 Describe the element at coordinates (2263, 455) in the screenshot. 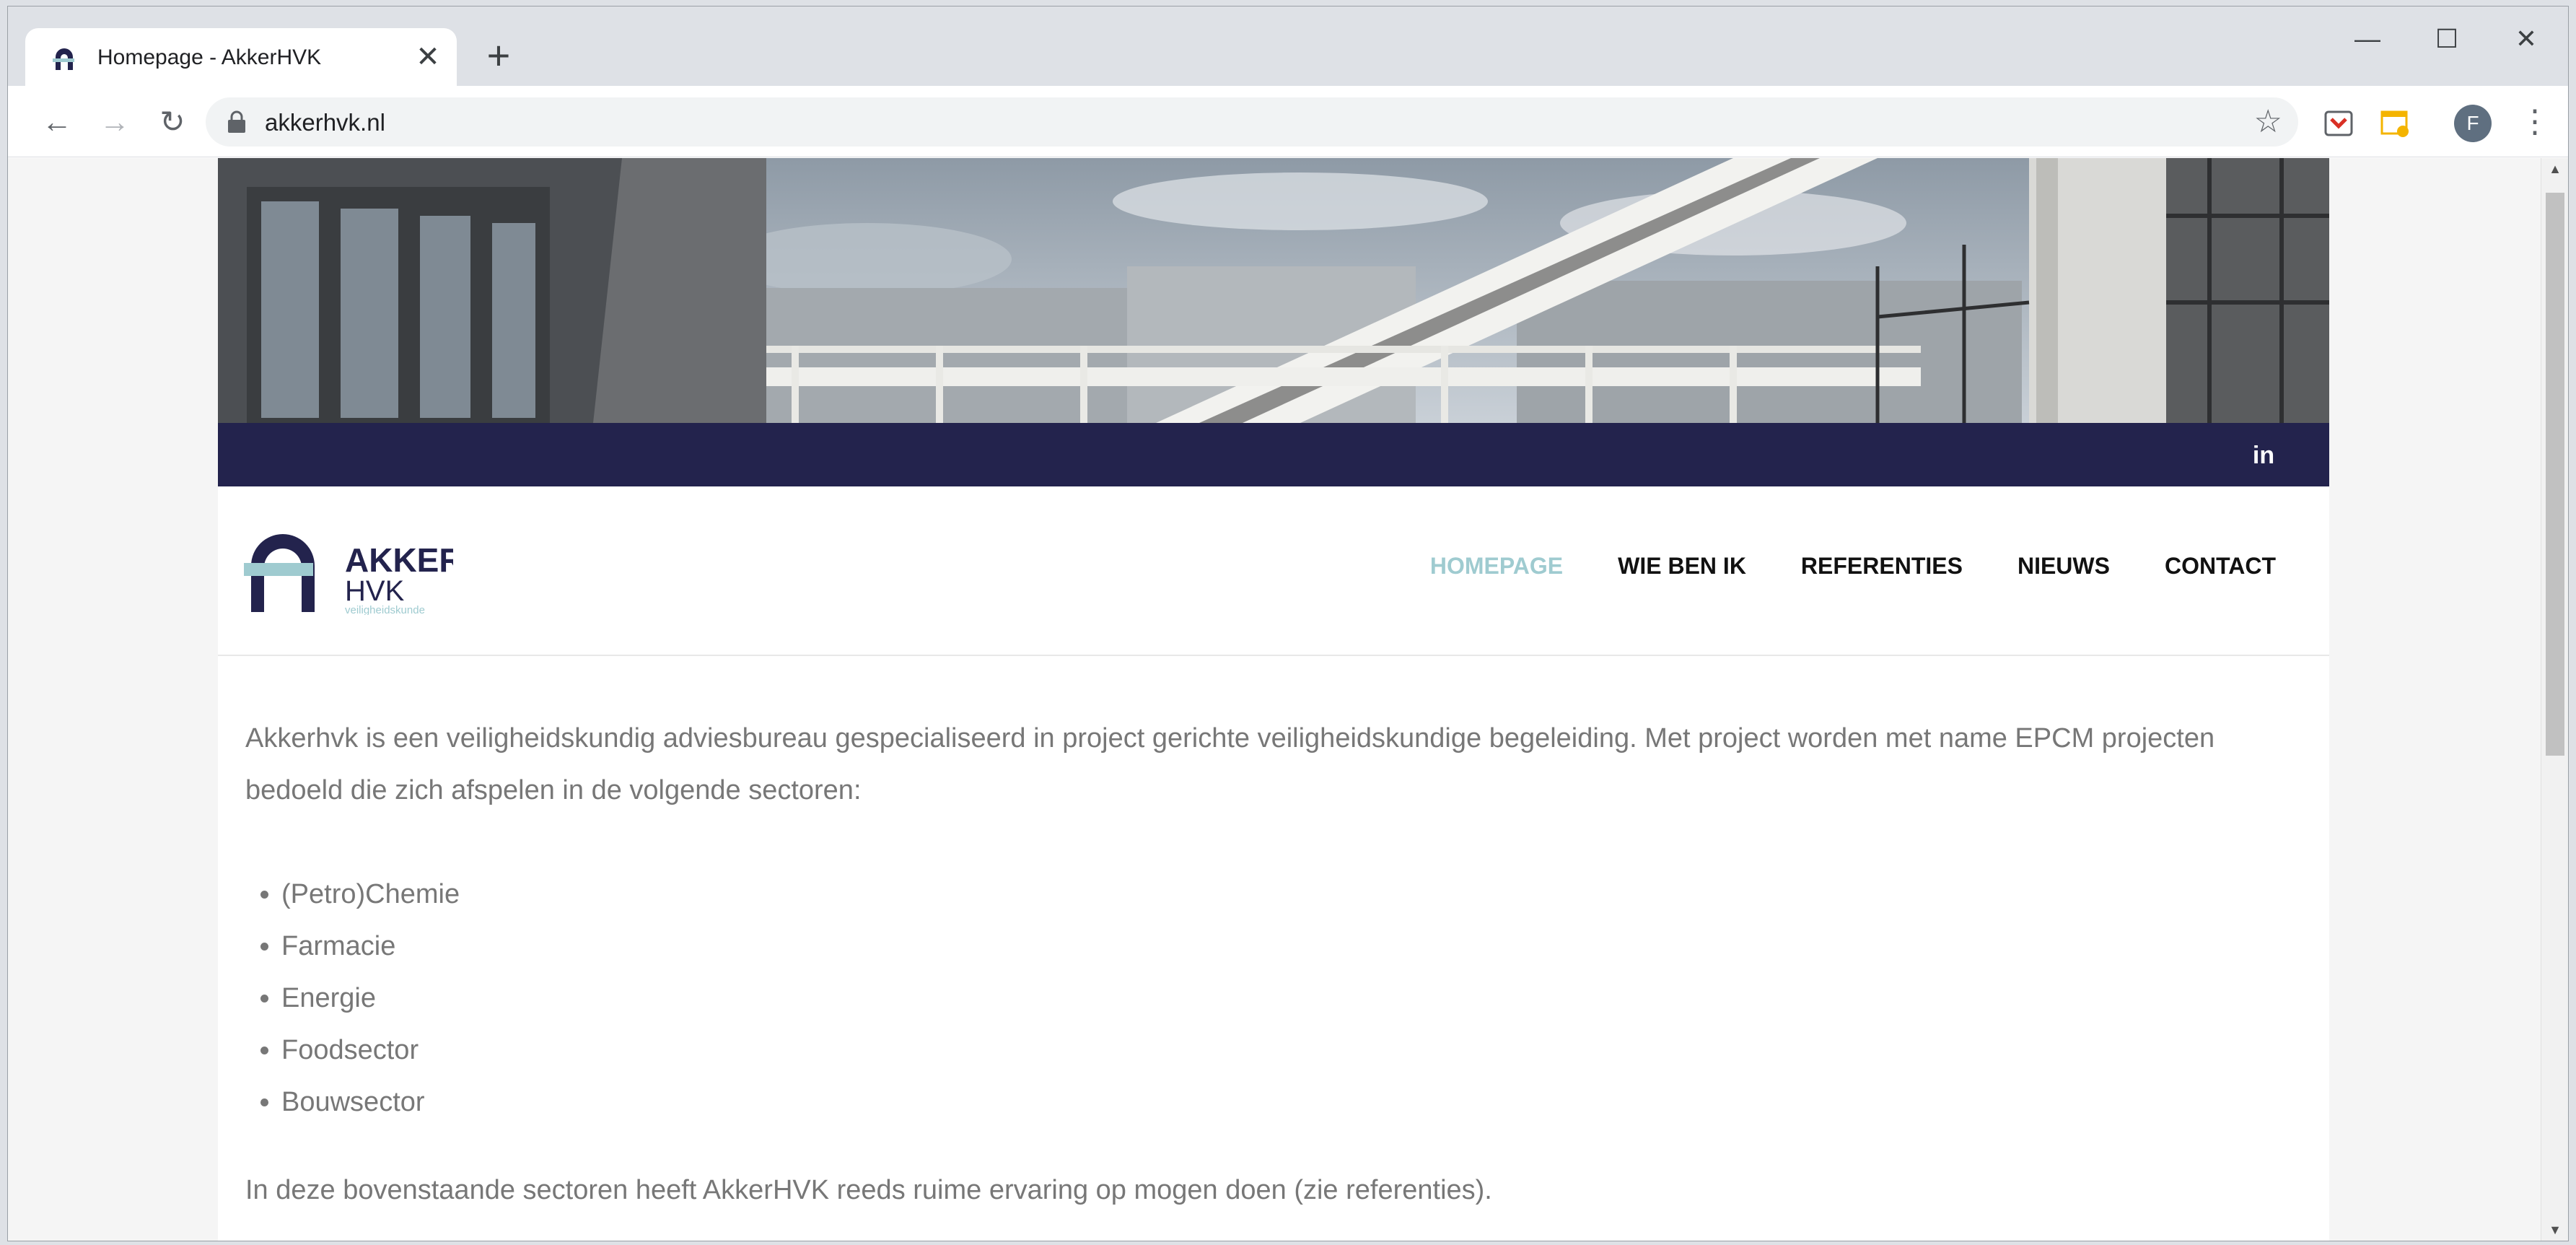

I see `linkedin-icon: in` at that location.